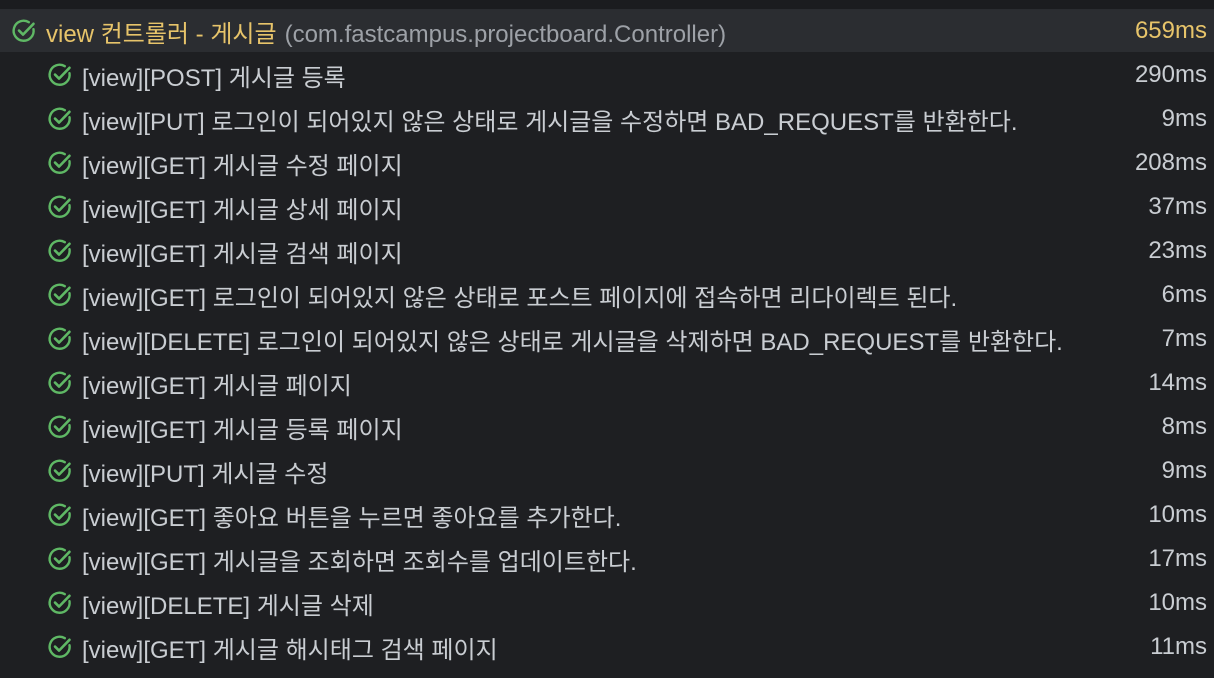  What do you see at coordinates (242, 254) in the screenshot?
I see `test-name: [view][GET] 게시글 검색 페이지` at bounding box center [242, 254].